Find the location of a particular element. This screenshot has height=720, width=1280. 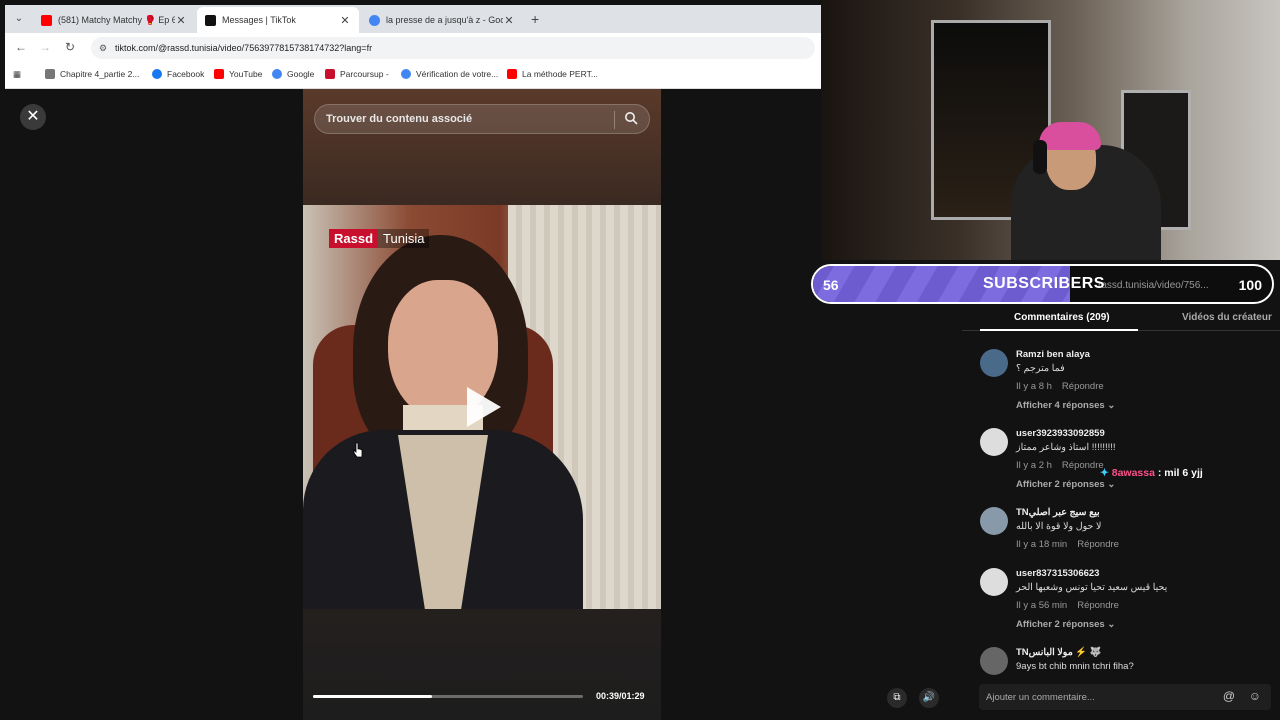

reload-icon: ↻ is located at coordinates (70, 47).